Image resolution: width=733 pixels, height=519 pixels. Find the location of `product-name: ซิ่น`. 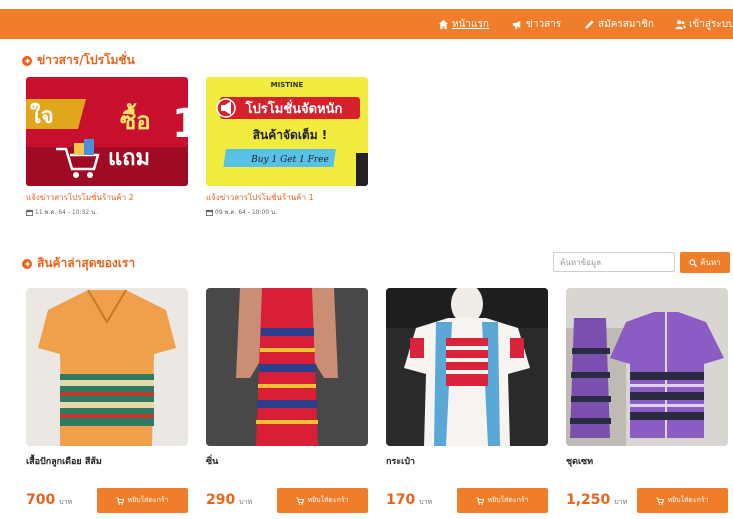

product-name: ซิ่น is located at coordinates (212, 461).